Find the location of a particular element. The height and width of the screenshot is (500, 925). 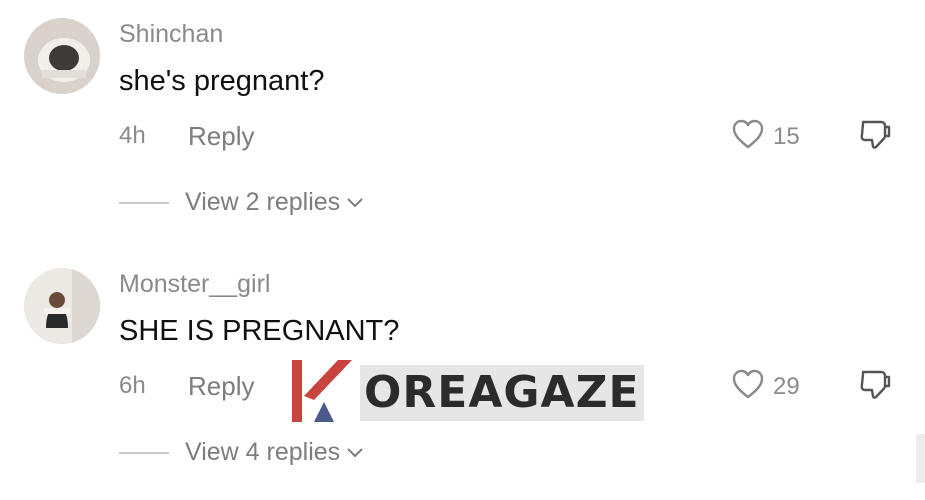

username: Shinchan is located at coordinates (171, 34).